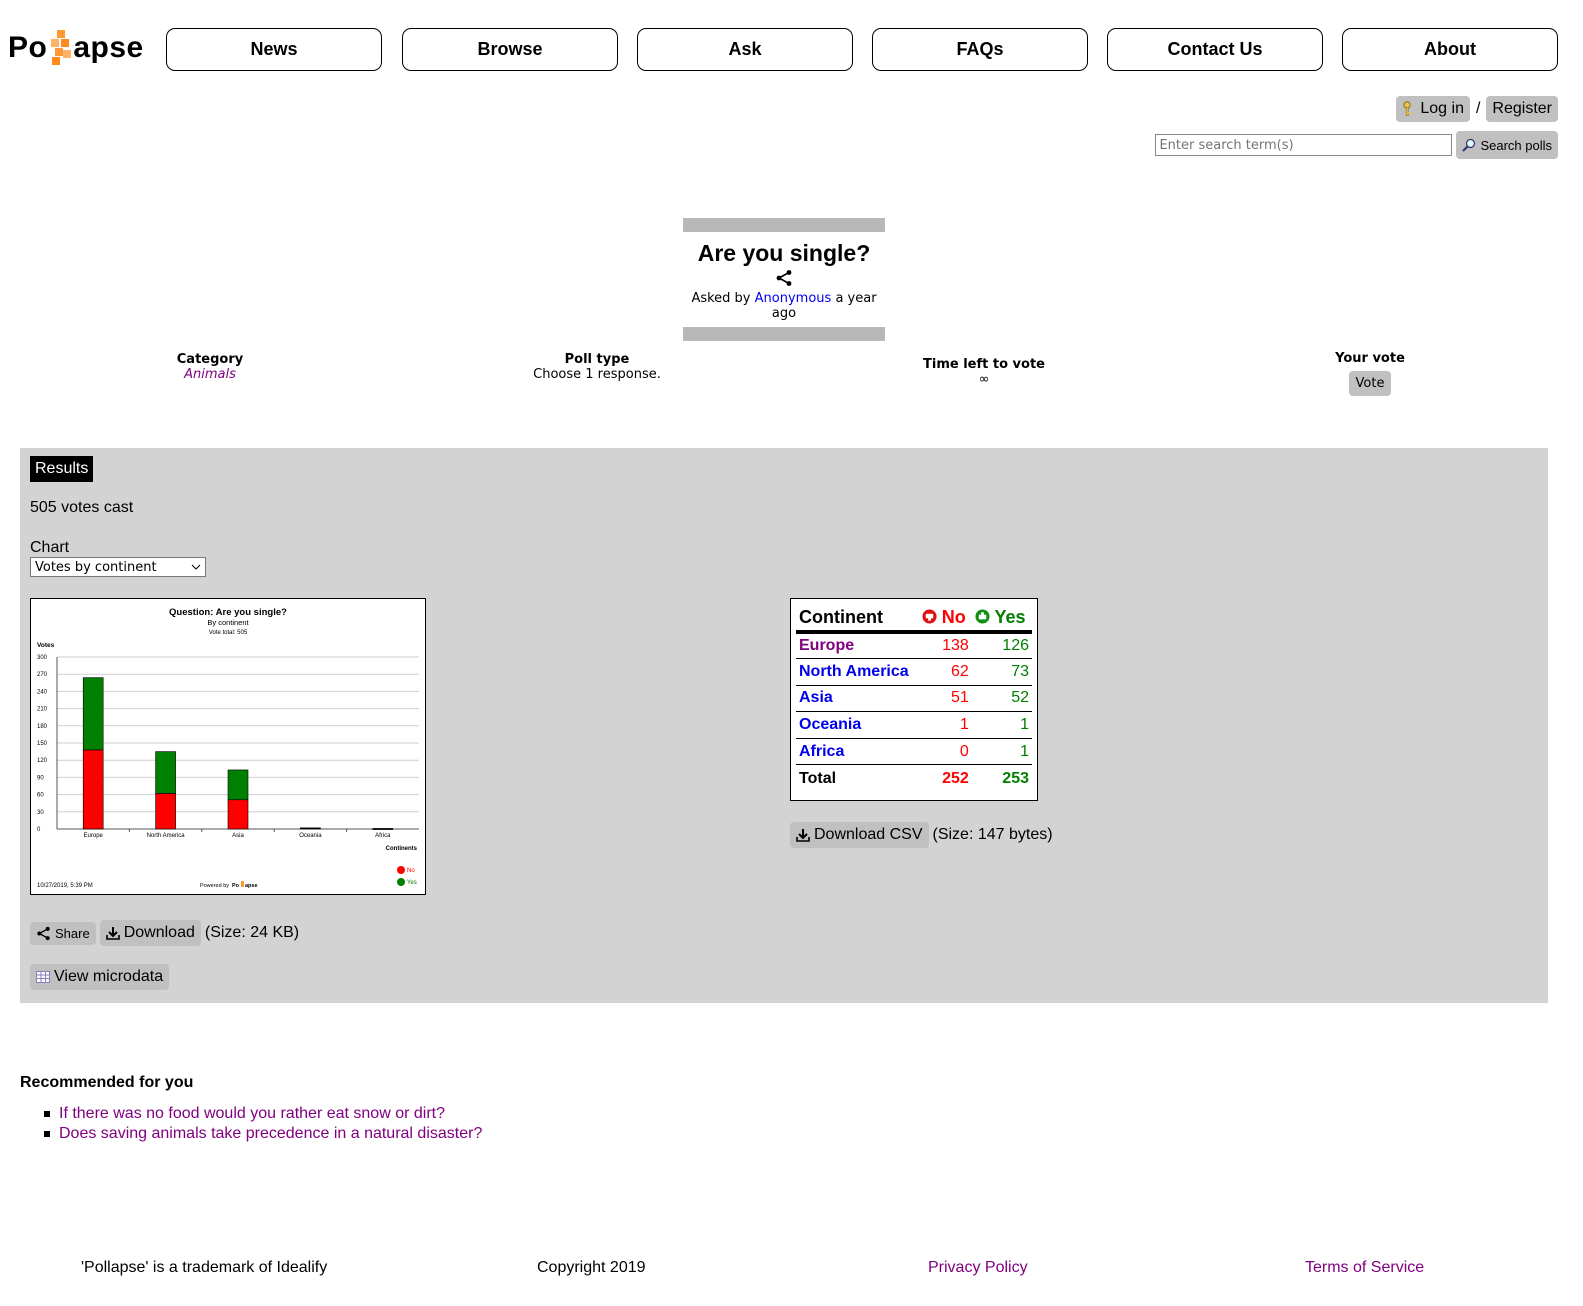  I want to click on row-north-america-yes: 73, so click(1001, 672).